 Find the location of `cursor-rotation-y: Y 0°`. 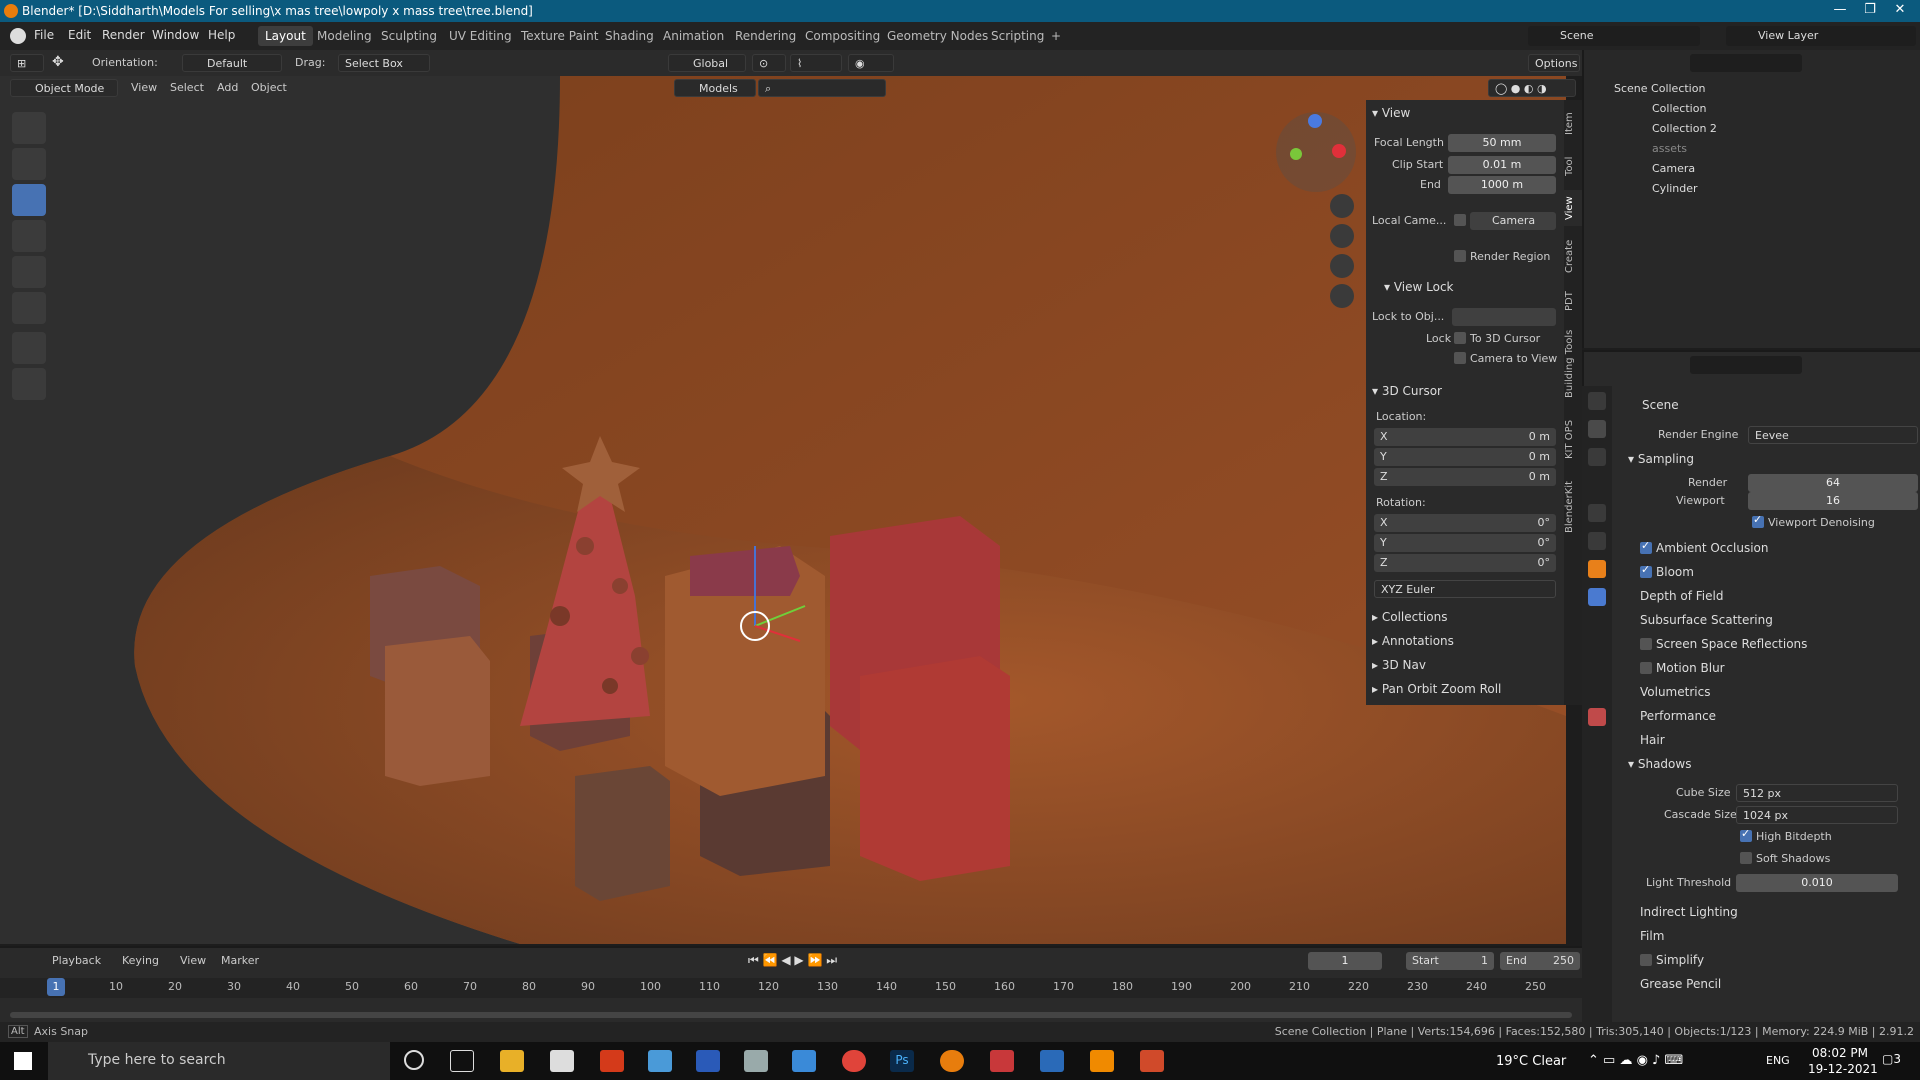

cursor-rotation-y: Y 0° is located at coordinates (1465, 543).